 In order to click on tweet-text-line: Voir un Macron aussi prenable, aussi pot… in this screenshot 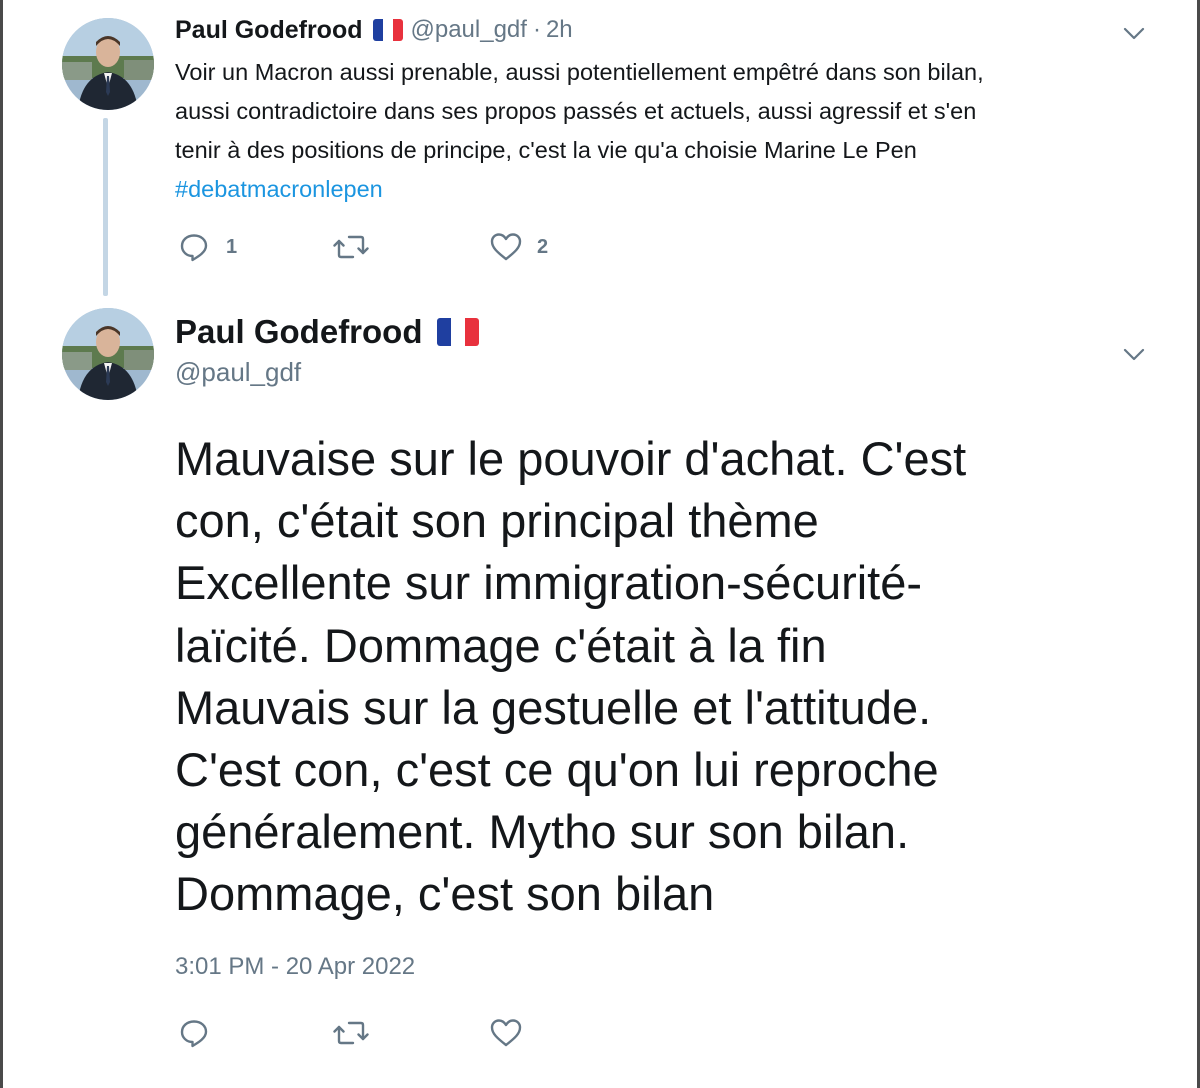, I will do `click(579, 72)`.